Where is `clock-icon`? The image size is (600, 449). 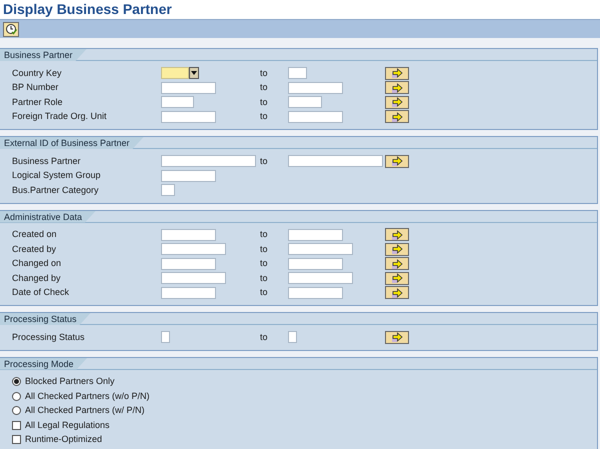
clock-icon is located at coordinates (11, 29).